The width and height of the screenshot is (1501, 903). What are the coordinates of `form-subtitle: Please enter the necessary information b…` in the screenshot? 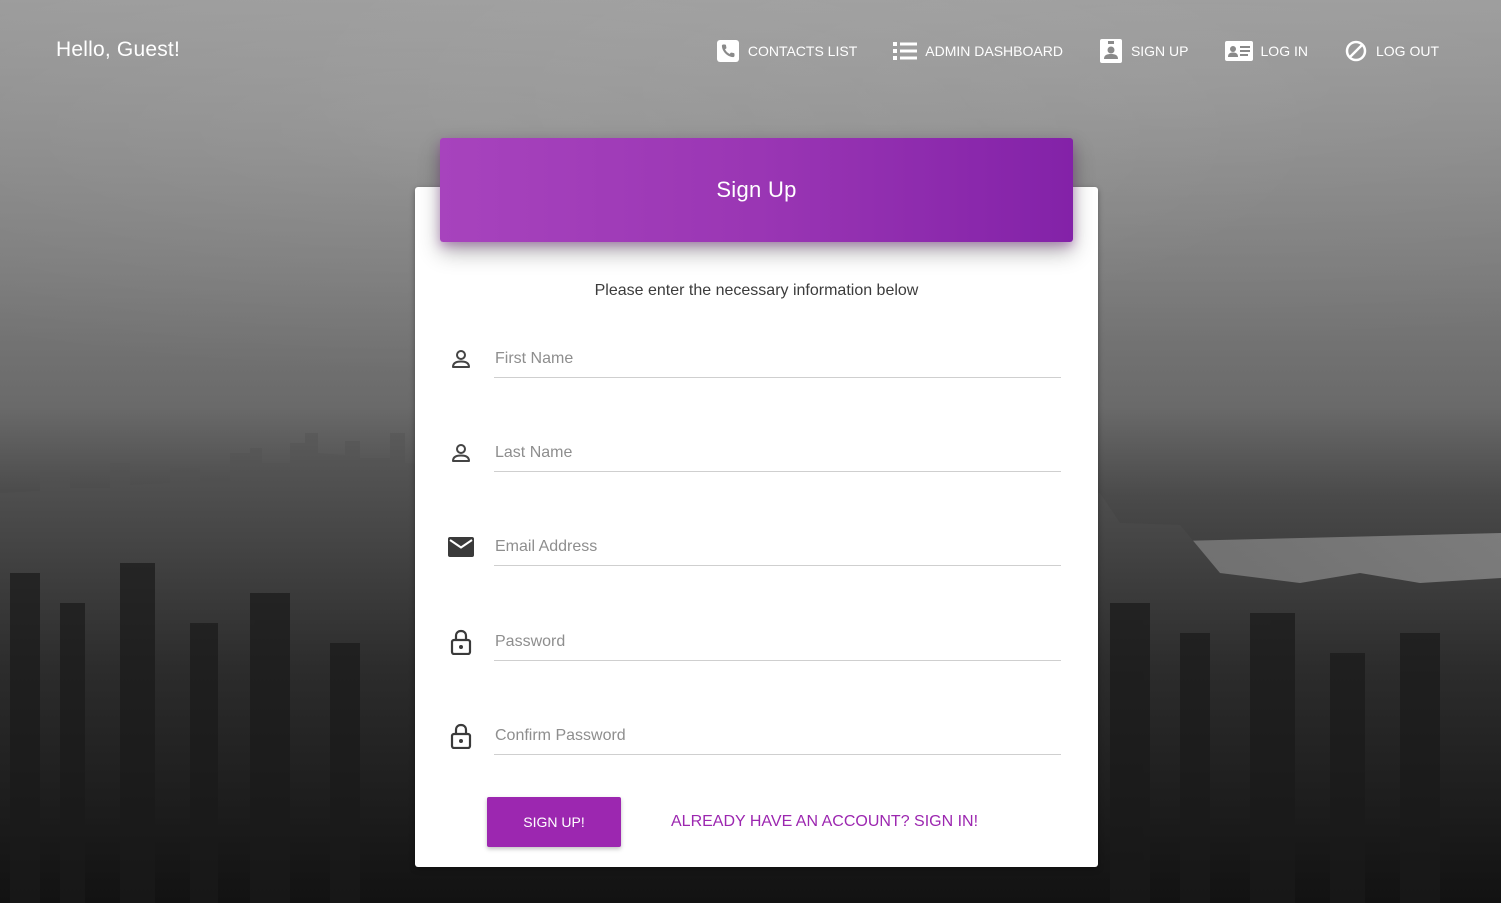 It's located at (756, 290).